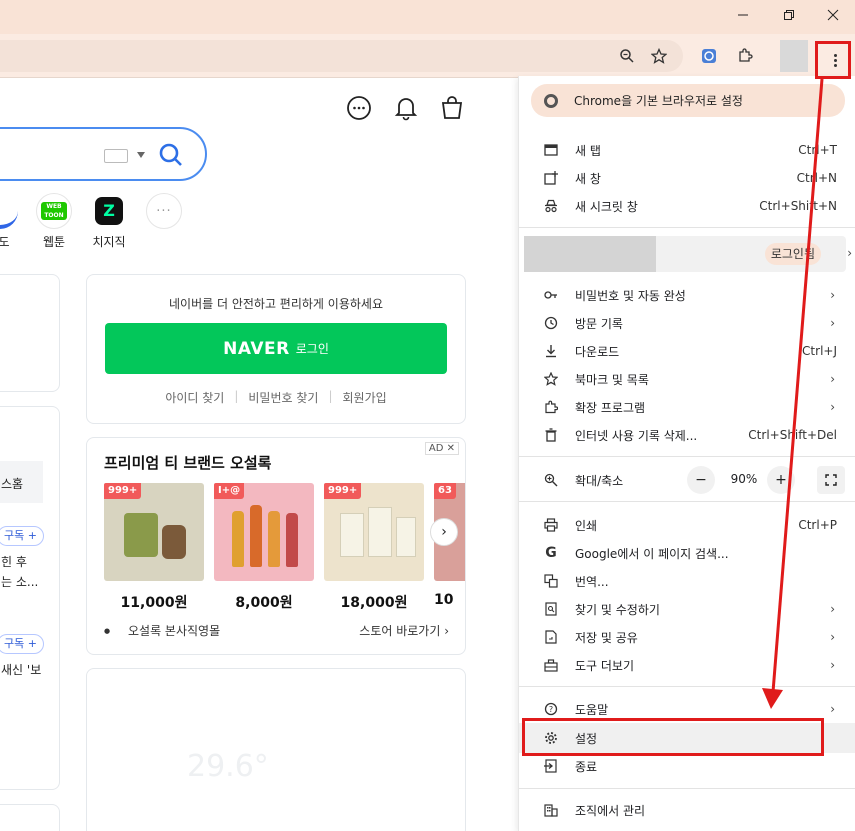  Describe the element at coordinates (283, 397) in the screenshot. I see `find-password-link: 비밀번호 찾기` at that location.